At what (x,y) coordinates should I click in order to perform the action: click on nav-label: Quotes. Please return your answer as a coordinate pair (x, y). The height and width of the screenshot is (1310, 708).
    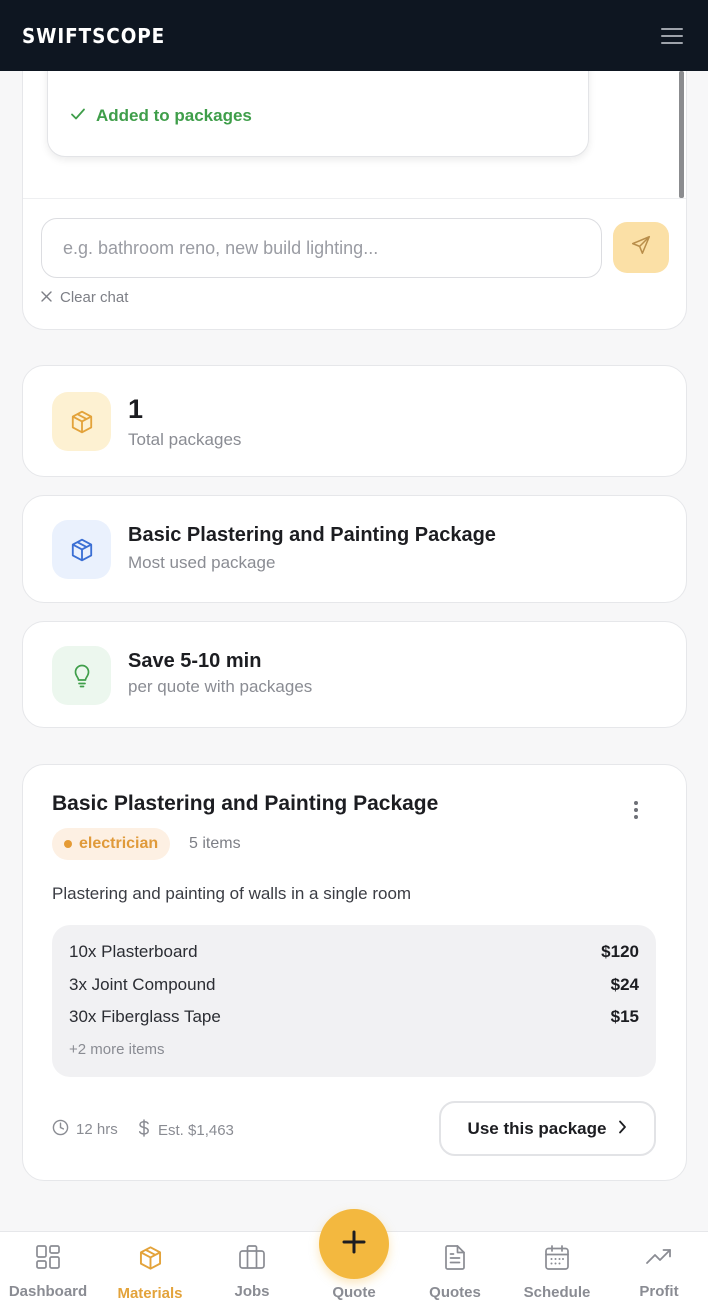
    Looking at the image, I should click on (455, 1292).